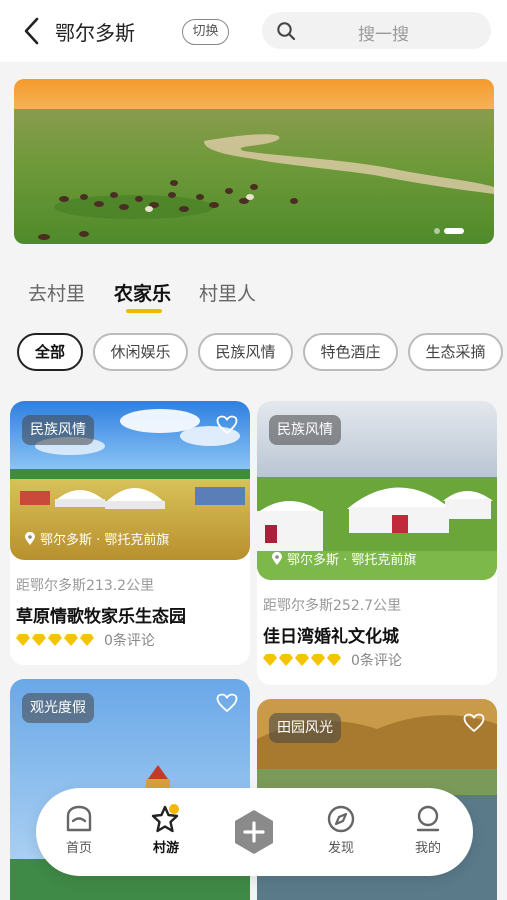  I want to click on nav-home: 首页, so click(79, 830).